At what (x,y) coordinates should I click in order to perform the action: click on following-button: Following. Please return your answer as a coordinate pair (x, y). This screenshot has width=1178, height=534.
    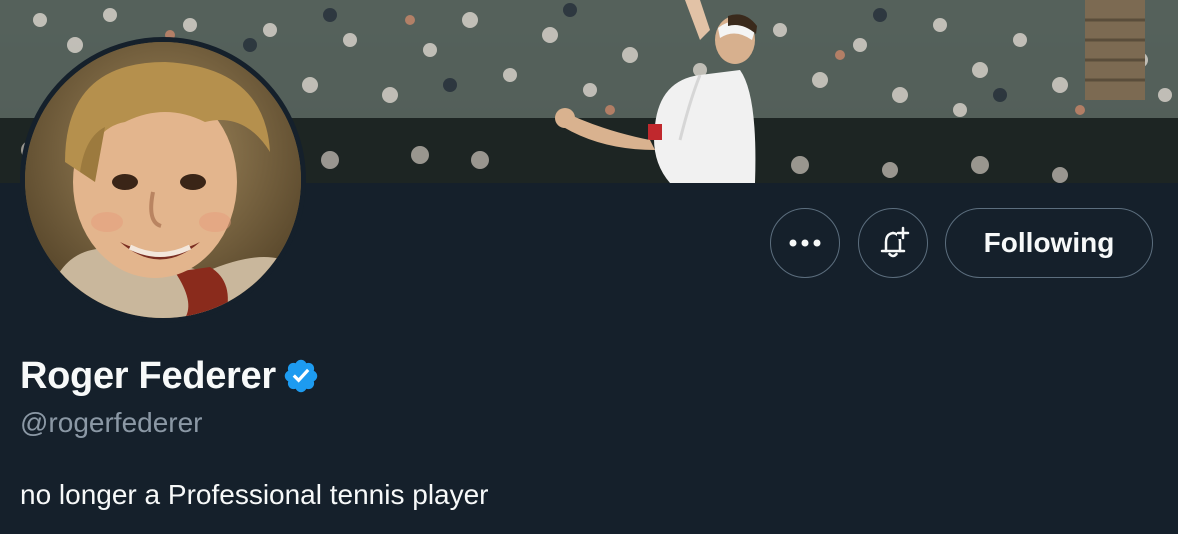
    Looking at the image, I should click on (1049, 243).